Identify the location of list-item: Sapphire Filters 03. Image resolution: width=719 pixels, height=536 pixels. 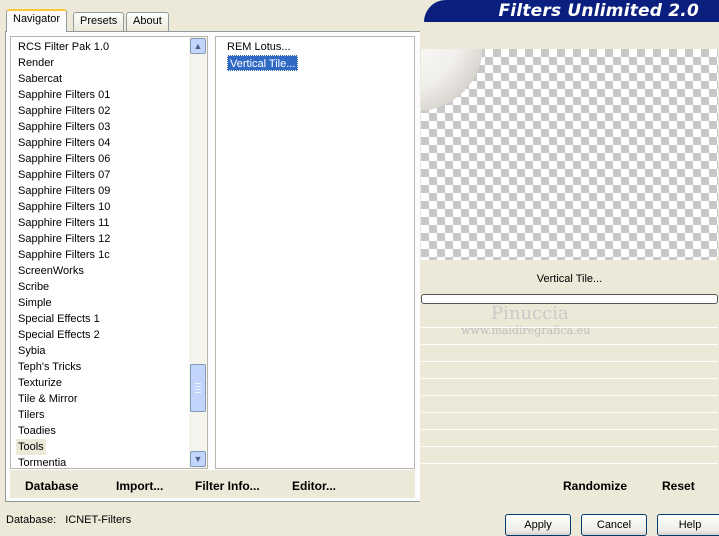
(64, 127).